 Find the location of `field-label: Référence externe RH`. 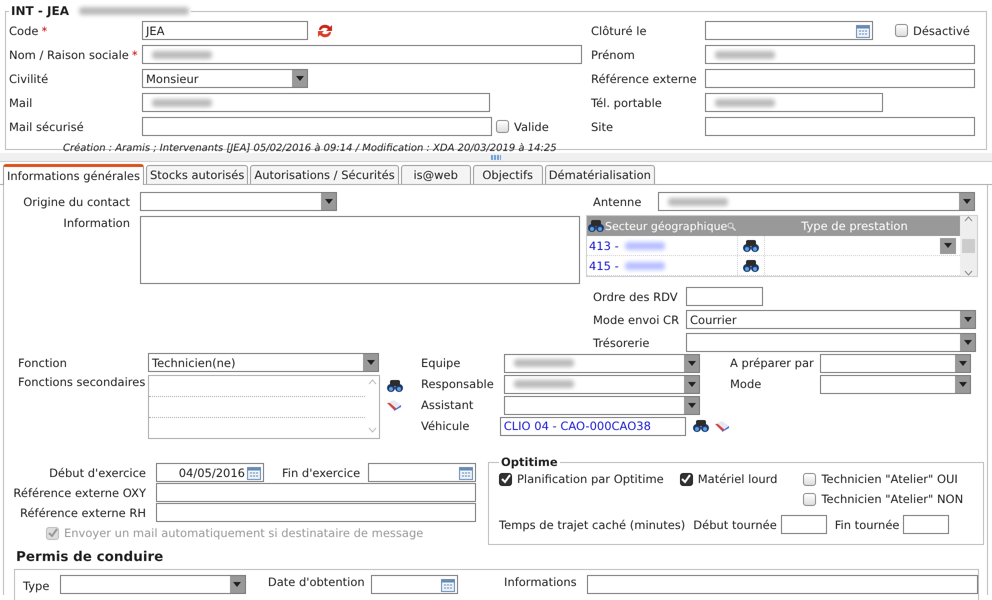

field-label: Référence externe RH is located at coordinates (82, 513).